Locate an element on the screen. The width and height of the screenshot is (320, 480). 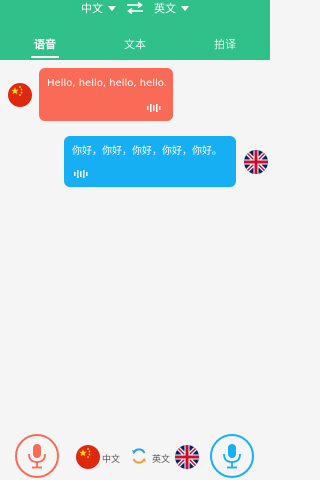
message-text: 你好，你好，你好，你好，你好。 is located at coordinates (147, 151).